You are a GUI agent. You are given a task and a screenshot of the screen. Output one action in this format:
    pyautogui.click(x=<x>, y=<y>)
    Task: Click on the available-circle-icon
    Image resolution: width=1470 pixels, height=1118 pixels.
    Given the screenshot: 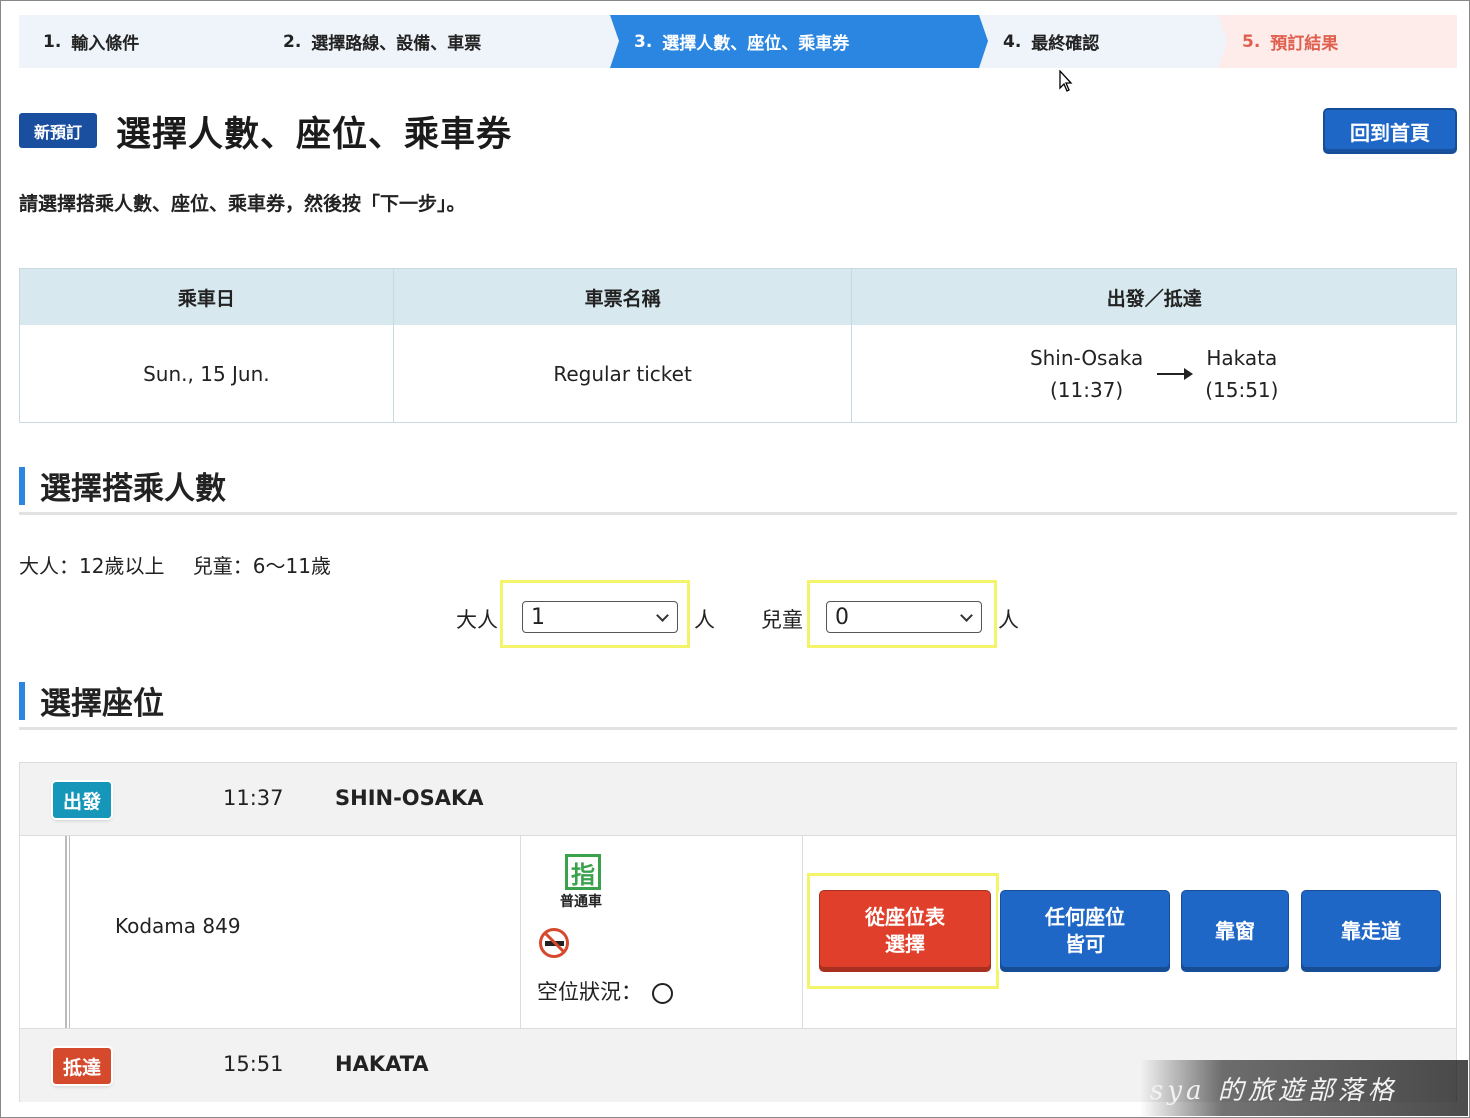 What is the action you would take?
    pyautogui.click(x=662, y=993)
    